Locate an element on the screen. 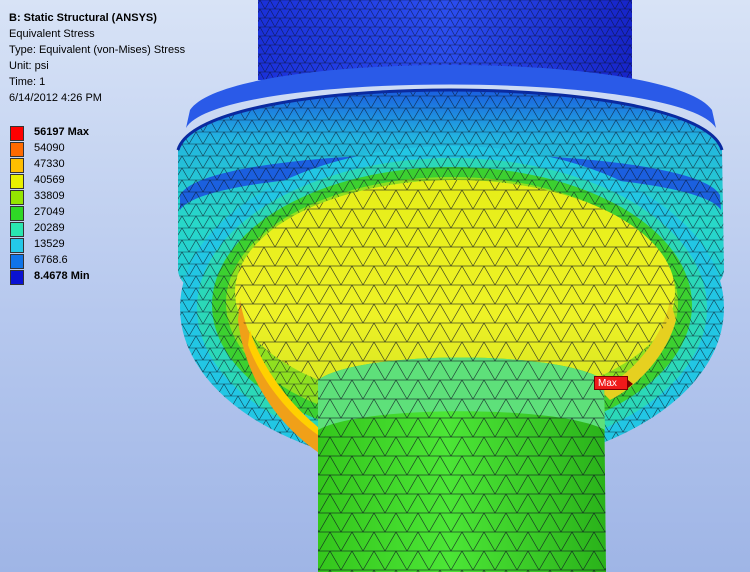 The image size is (750, 572). legend-entry: 33809 is located at coordinates (69, 196).